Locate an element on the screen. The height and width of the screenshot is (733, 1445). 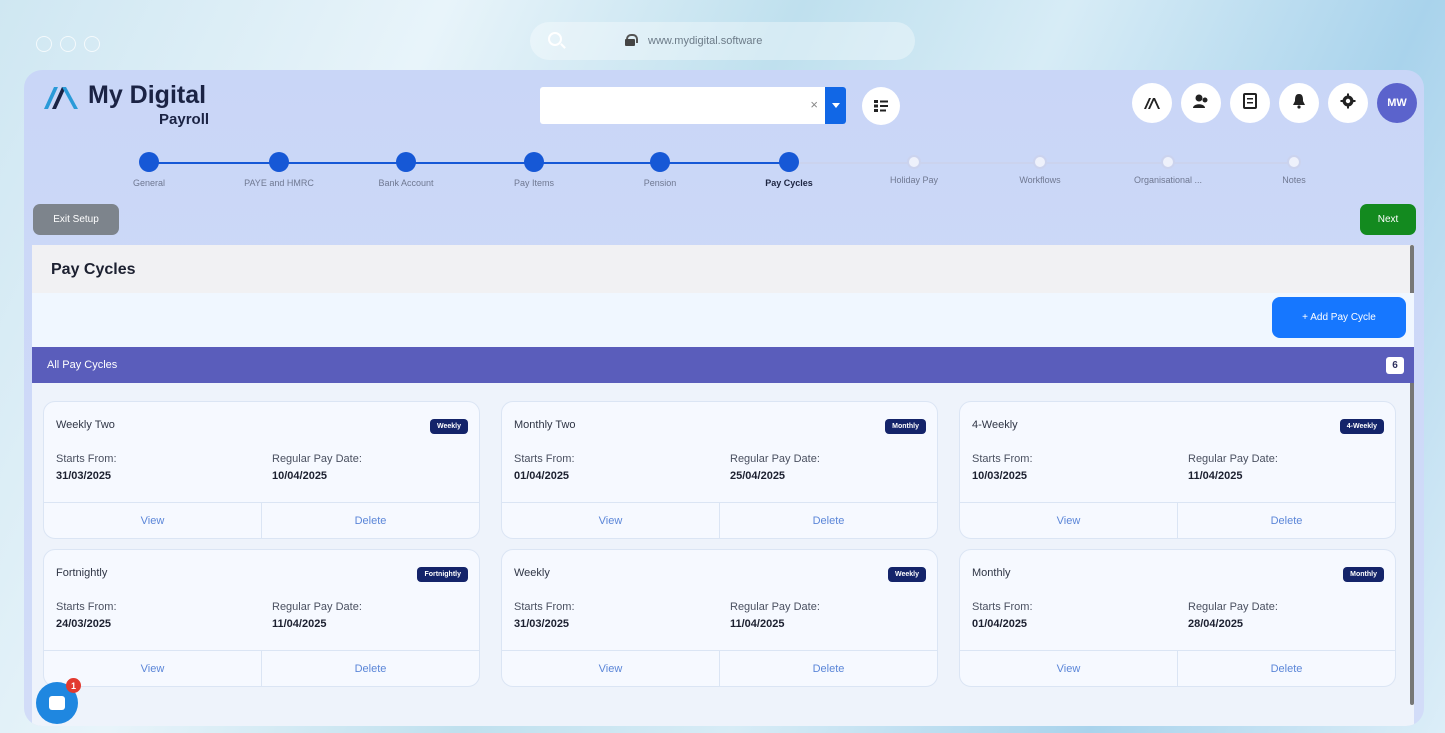
chat-widget-button: 1 is located at coordinates (58, 701).